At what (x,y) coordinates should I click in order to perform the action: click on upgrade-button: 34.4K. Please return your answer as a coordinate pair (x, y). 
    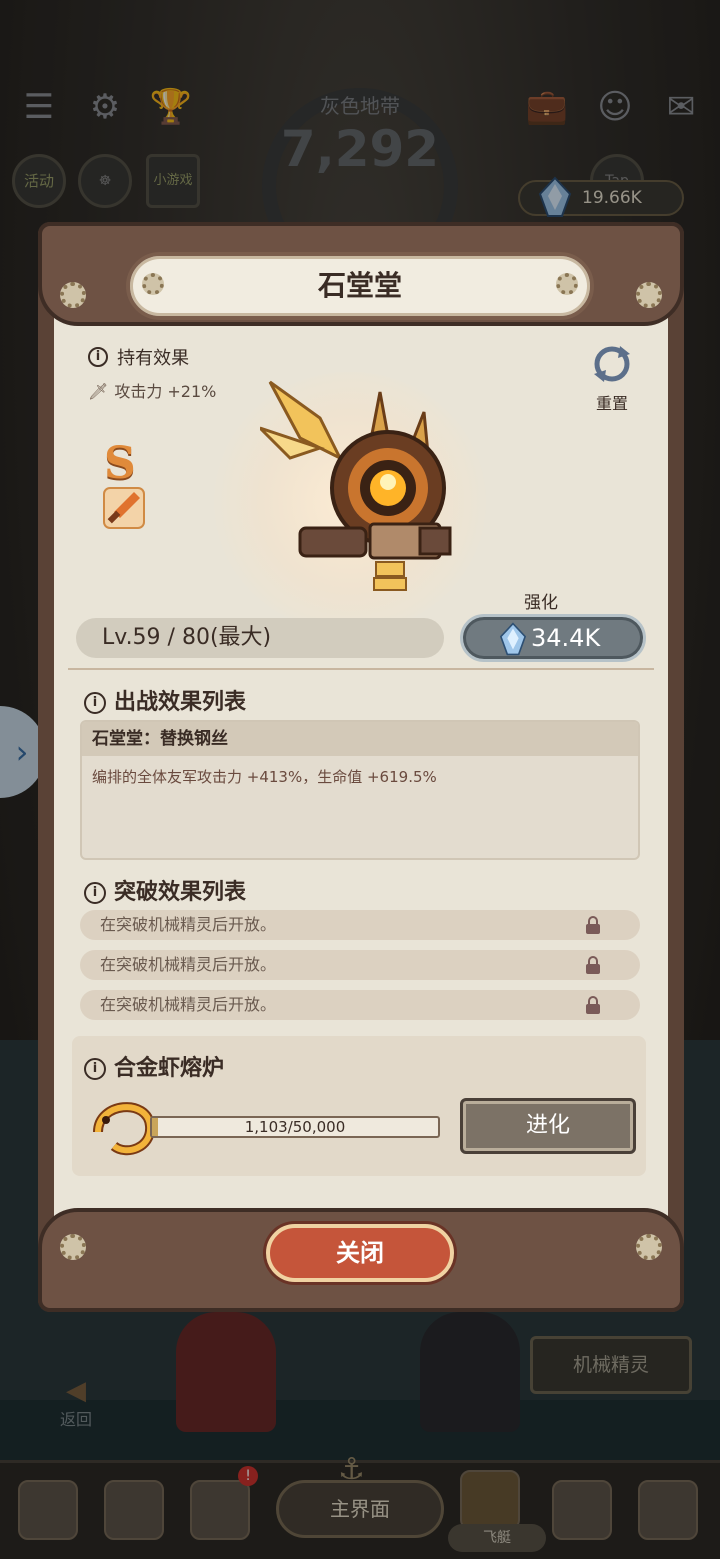
    Looking at the image, I should click on (553, 638).